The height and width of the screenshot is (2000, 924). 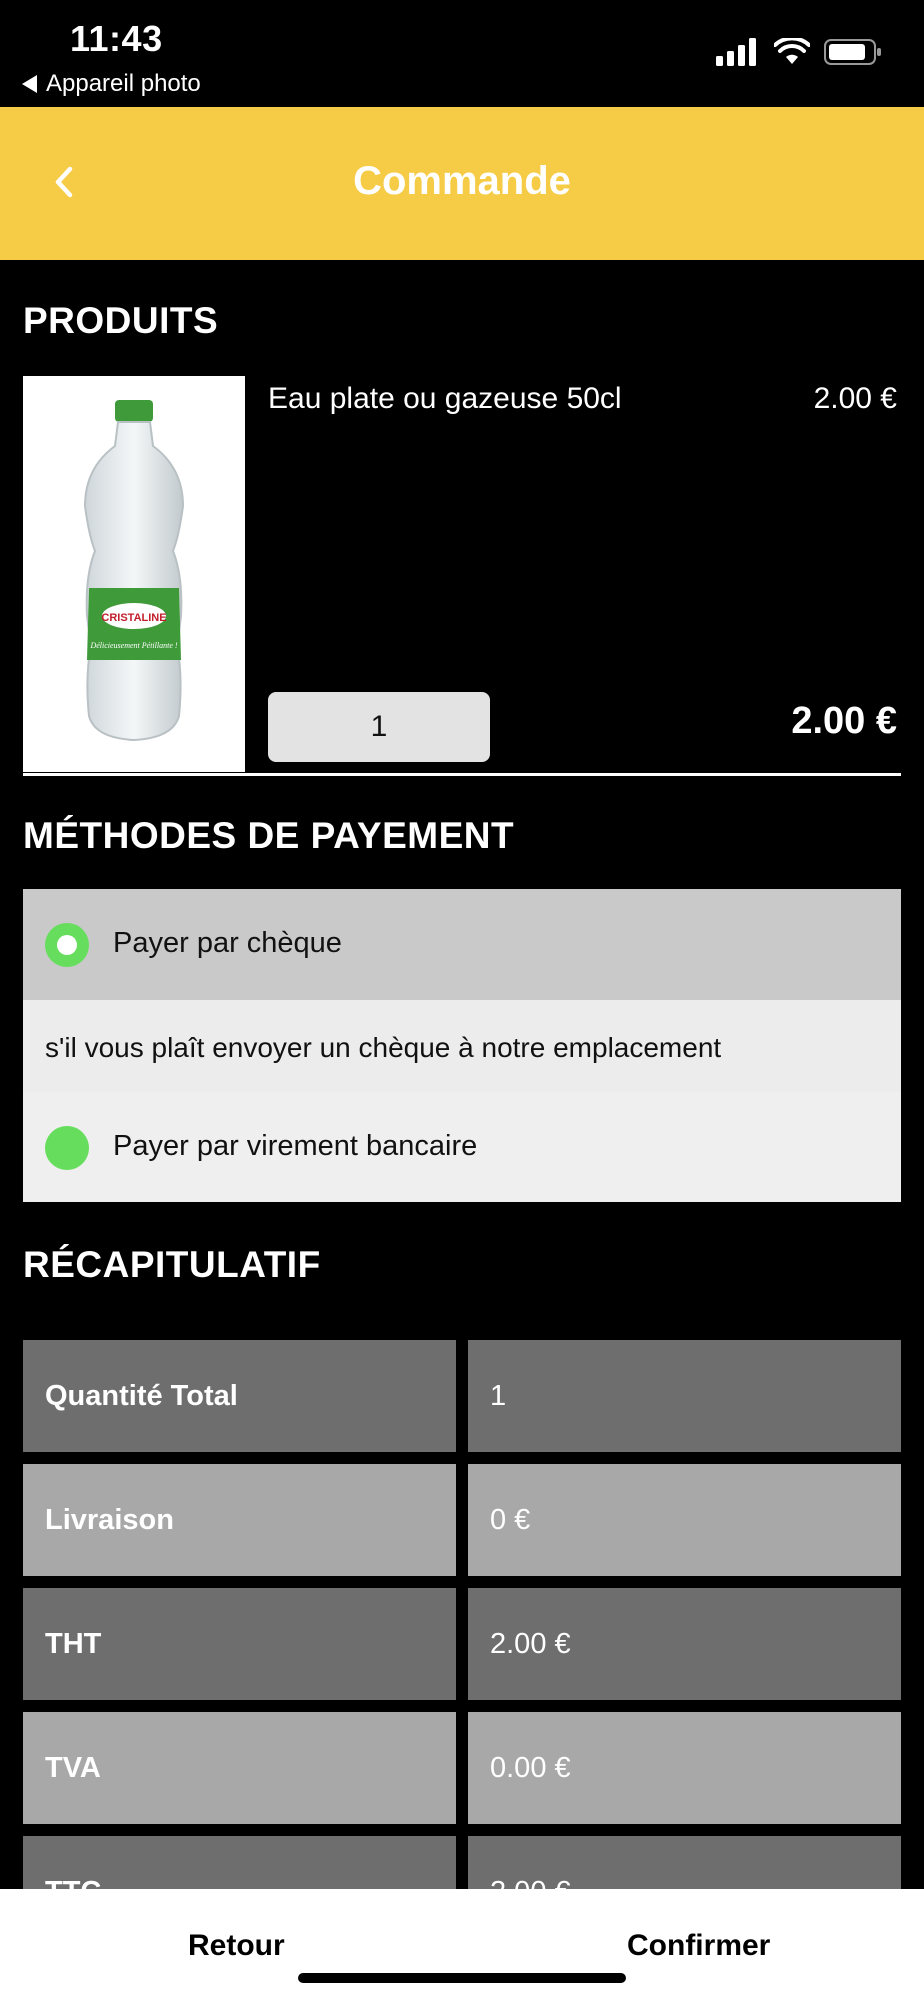 What do you see at coordinates (445, 398) in the screenshot?
I see `product-name: Eau plate ou gazeuse 50cl` at bounding box center [445, 398].